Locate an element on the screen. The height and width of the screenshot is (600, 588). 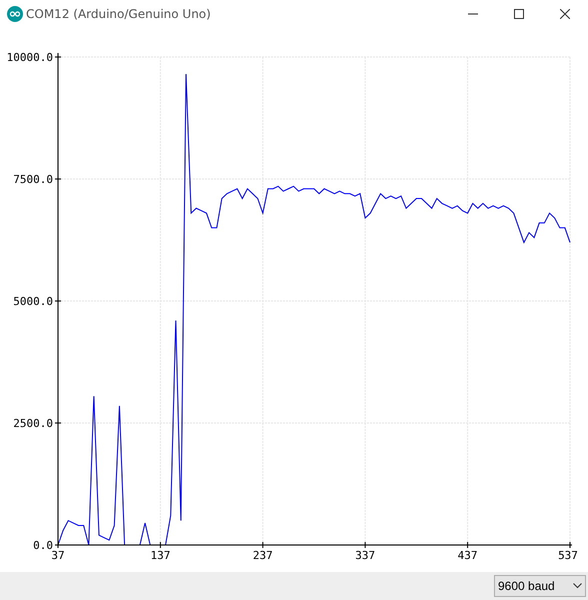
x-tick-label: 137 is located at coordinates (160, 555).